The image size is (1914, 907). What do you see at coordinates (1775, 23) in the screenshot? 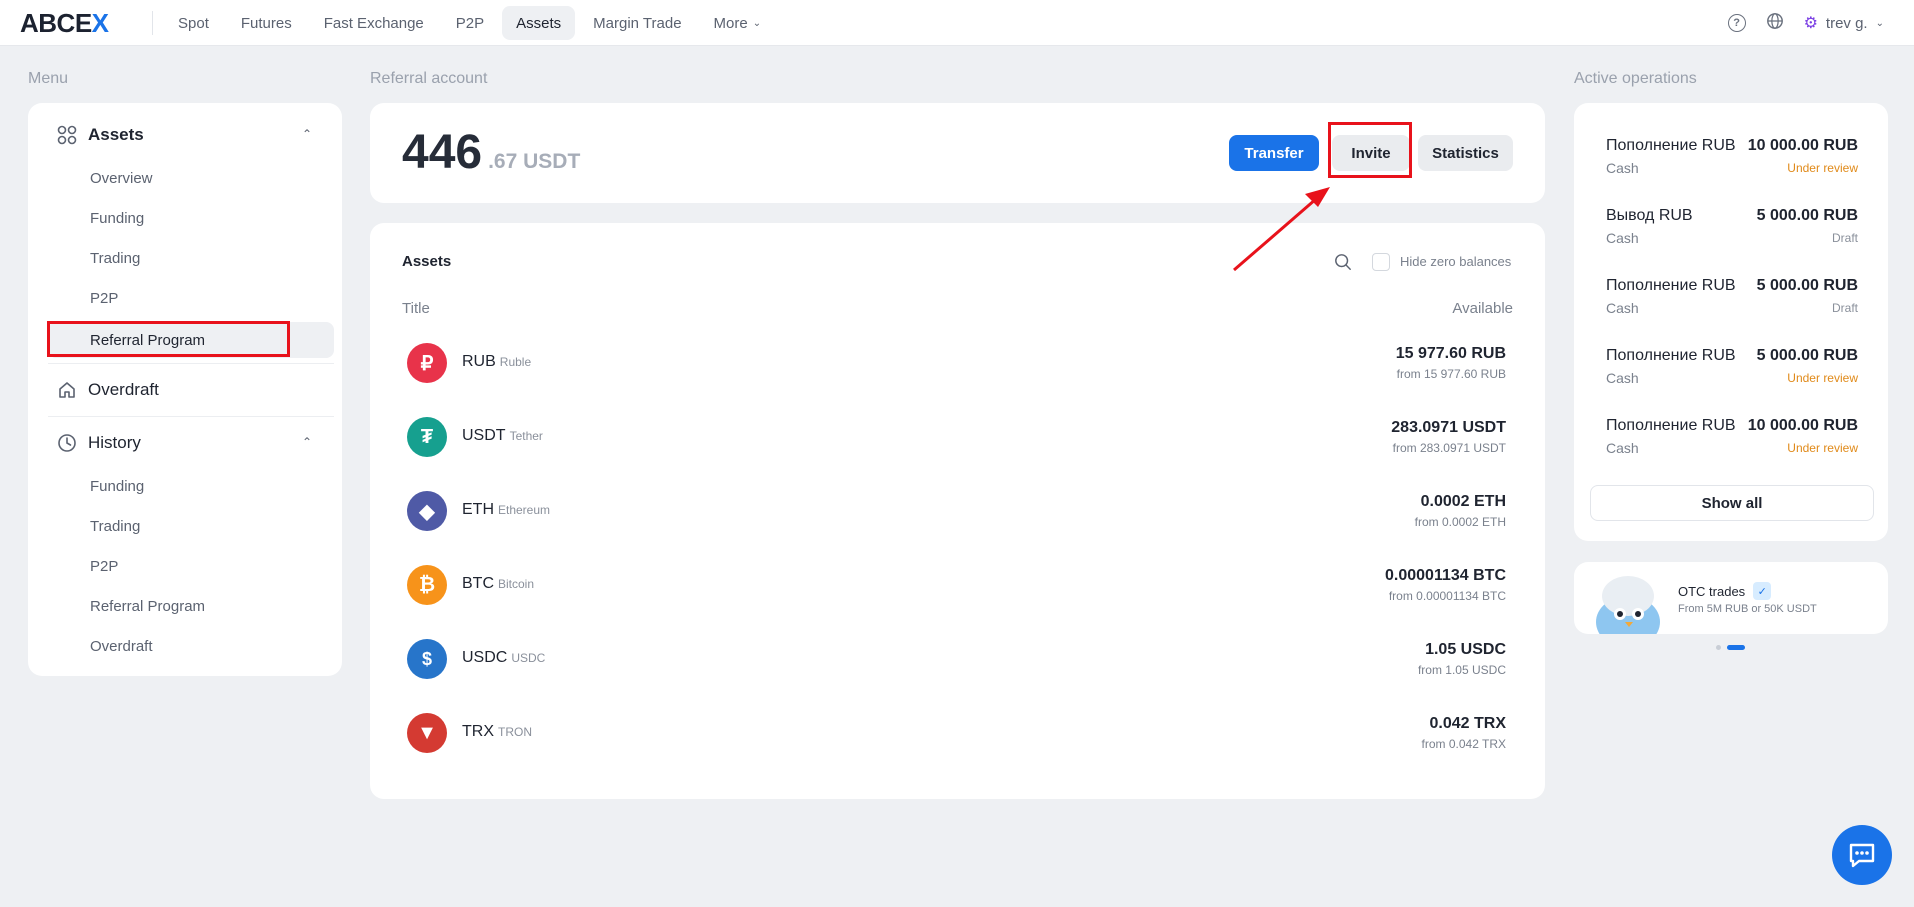
I see `globe-icon` at bounding box center [1775, 23].